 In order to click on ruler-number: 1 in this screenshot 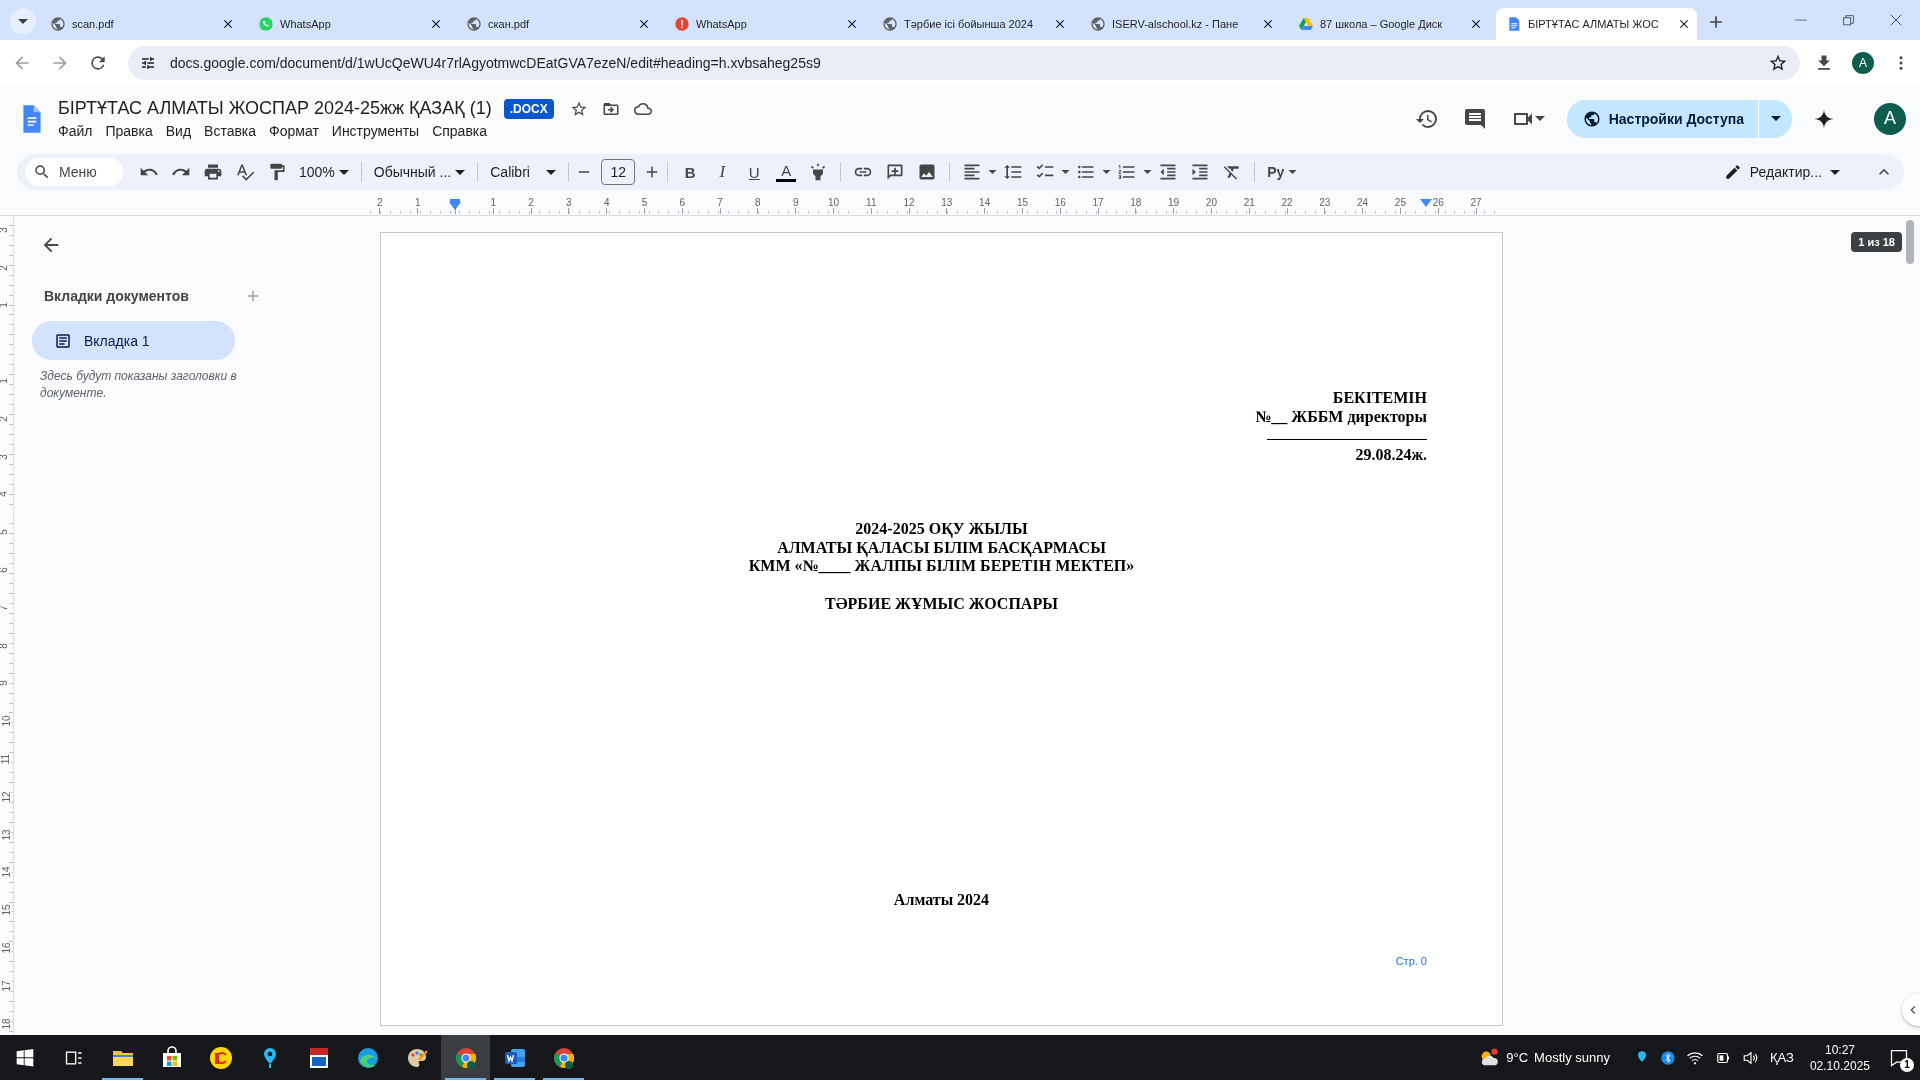, I will do `click(4, 381)`.